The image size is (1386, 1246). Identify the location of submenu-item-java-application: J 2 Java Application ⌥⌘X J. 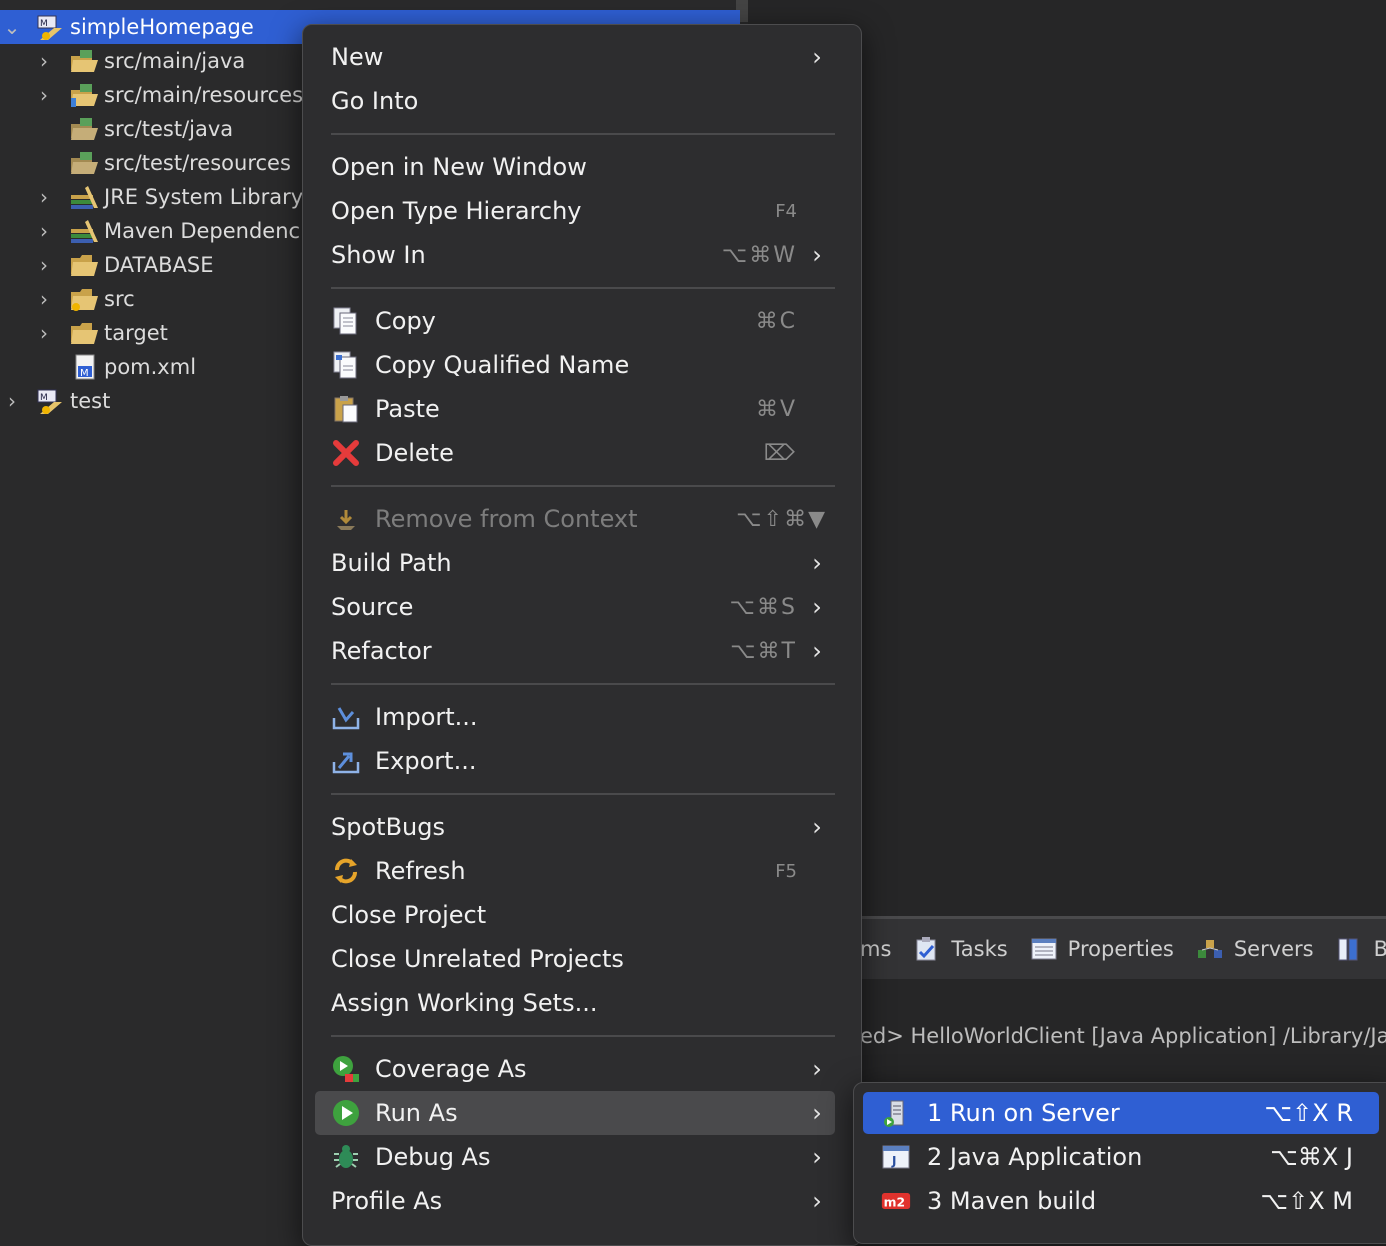
(1121, 1157).